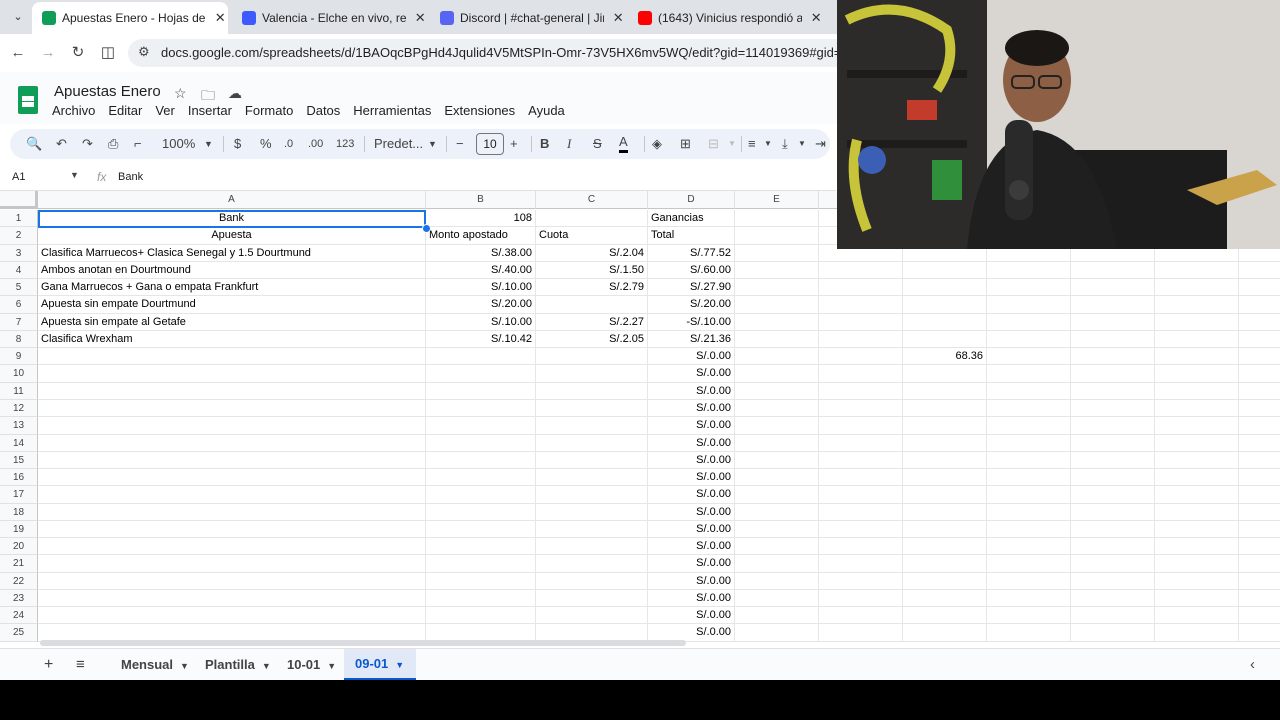 This screenshot has width=1280, height=720. Describe the element at coordinates (19, 547) in the screenshot. I see `row-header: 20` at that location.